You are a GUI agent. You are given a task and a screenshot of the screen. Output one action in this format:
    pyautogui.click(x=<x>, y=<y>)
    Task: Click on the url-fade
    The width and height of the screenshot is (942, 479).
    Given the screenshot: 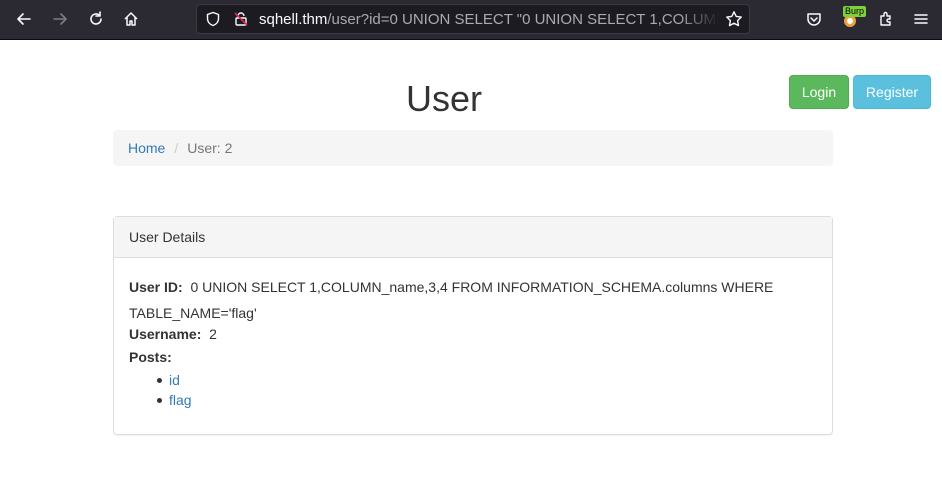 What is the action you would take?
    pyautogui.click(x=699, y=19)
    